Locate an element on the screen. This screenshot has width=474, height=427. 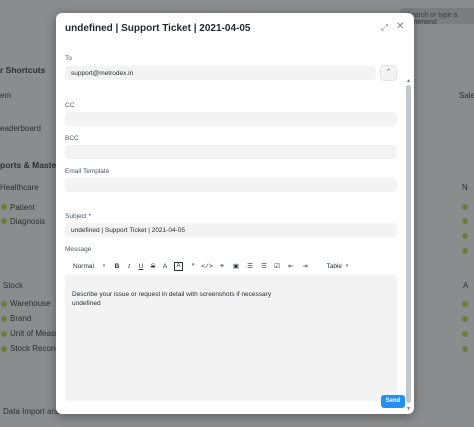
chevron-up-icon: ⌃ is located at coordinates (388, 72).